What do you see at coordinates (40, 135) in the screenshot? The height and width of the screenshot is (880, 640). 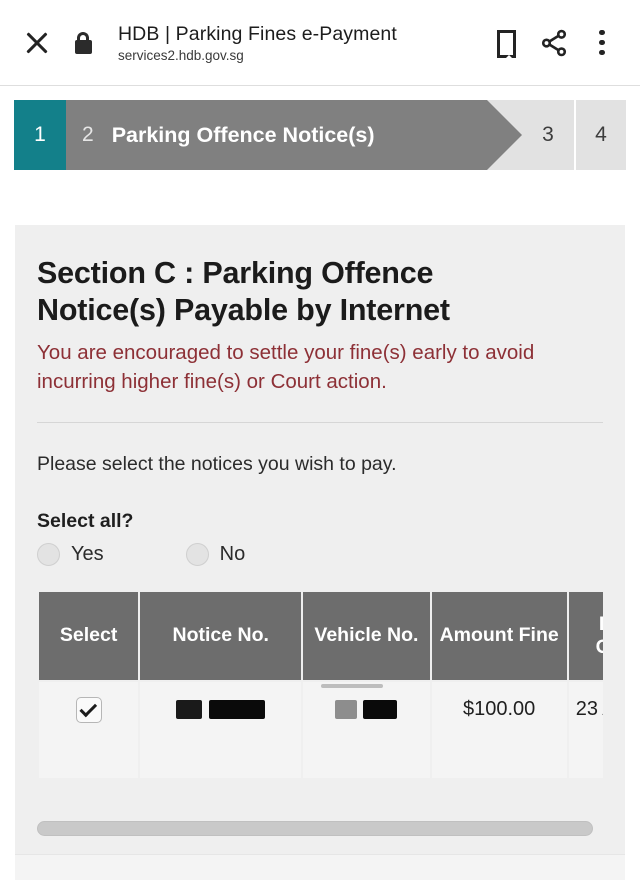 I see `step-1: 1` at bounding box center [40, 135].